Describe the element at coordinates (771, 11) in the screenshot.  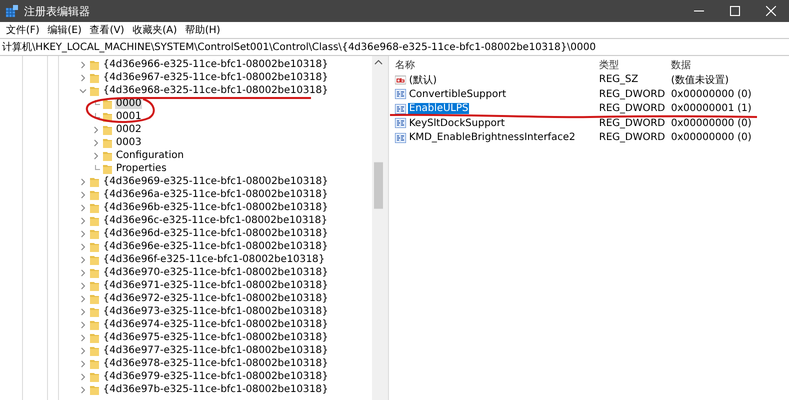
I see `close-icon` at that location.